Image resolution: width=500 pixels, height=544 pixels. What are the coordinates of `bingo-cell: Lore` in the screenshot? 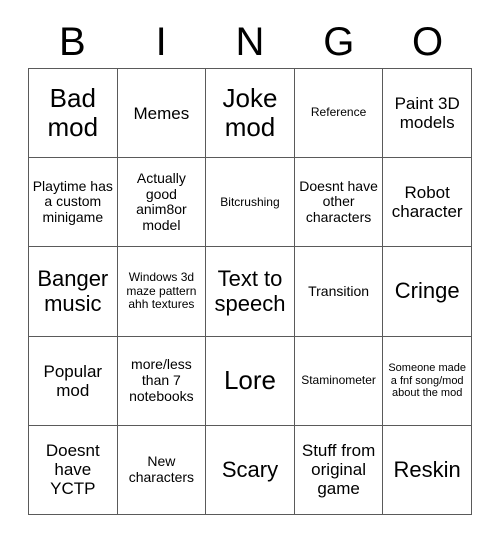 It's located at (250, 381).